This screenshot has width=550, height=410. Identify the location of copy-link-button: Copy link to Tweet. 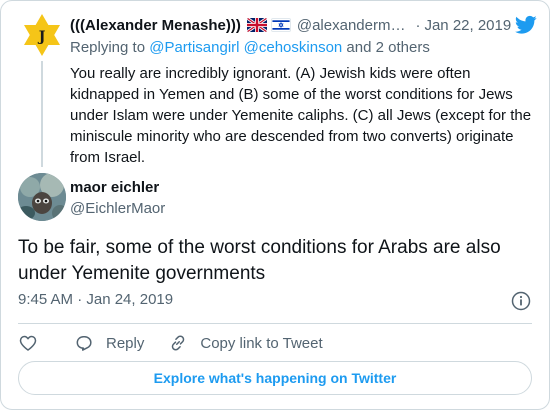
(245, 343).